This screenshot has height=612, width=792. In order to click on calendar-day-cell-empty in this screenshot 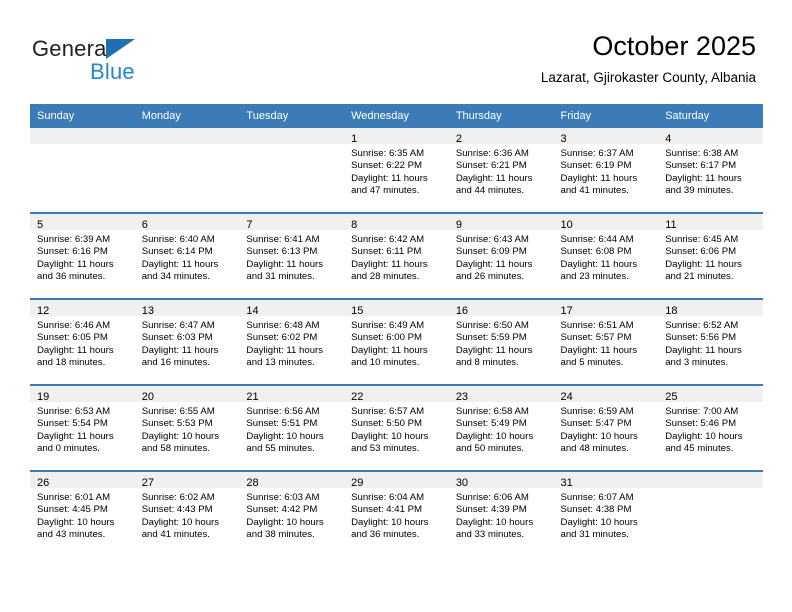, I will do `click(82, 170)`.